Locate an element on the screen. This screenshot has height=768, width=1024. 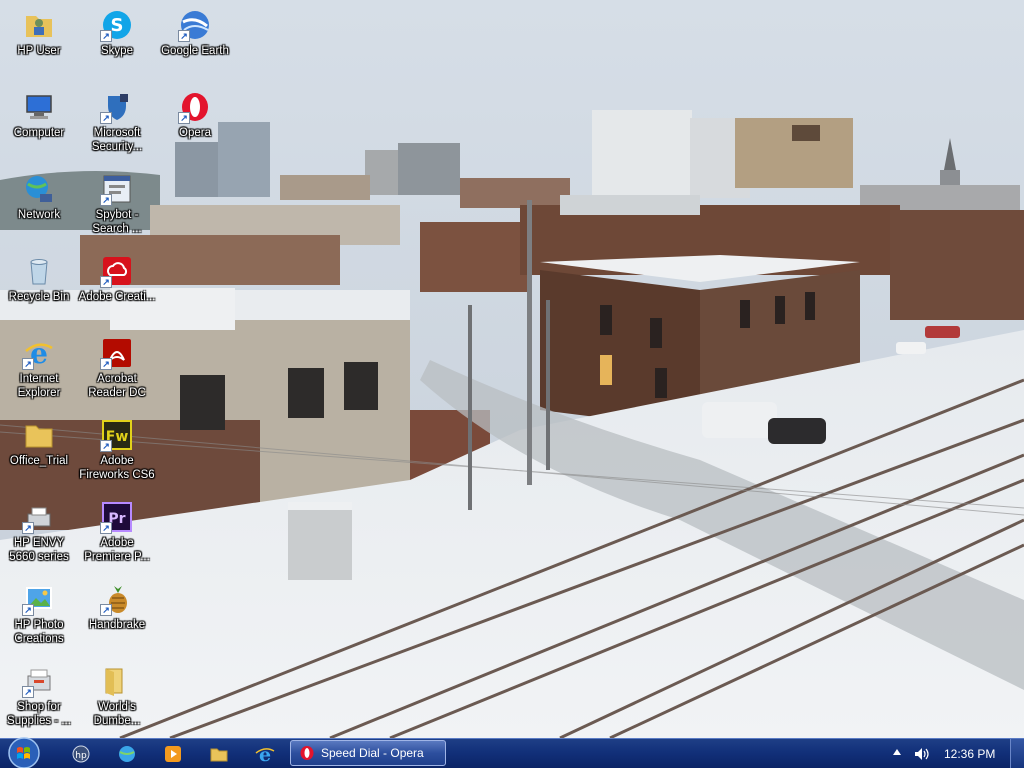
user-folder-icon is located at coordinates (39, 26).